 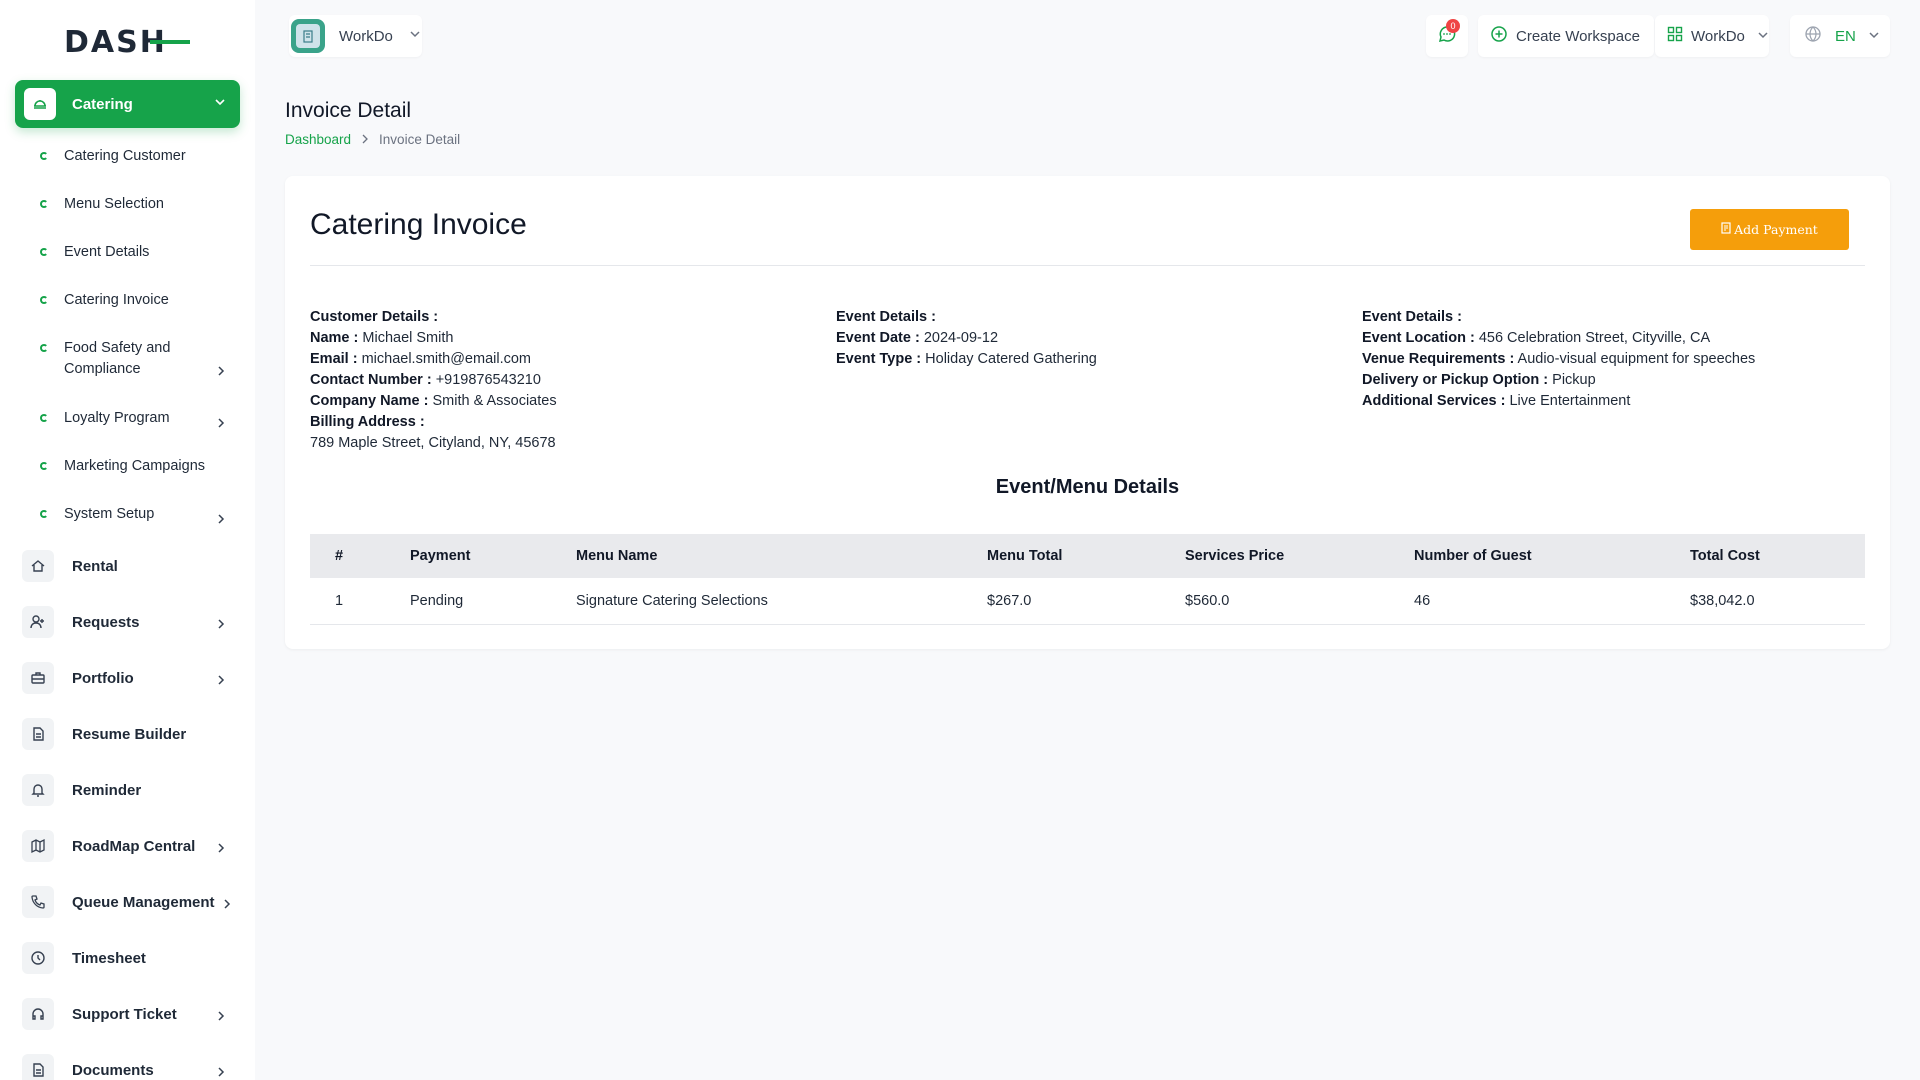 I want to click on globe-icon, so click(x=1813, y=36).